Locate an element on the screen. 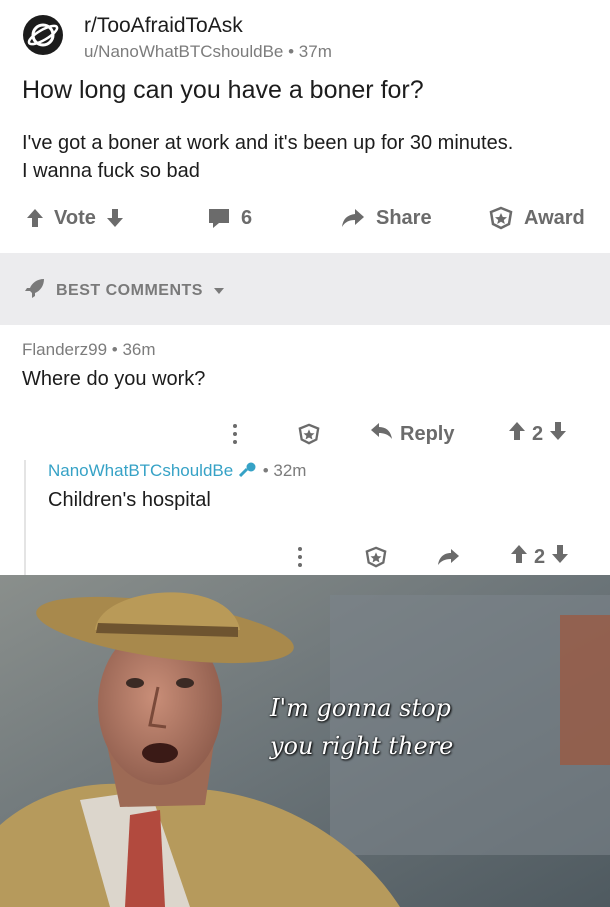  comment-actions: Reply 2 is located at coordinates (305, 434).